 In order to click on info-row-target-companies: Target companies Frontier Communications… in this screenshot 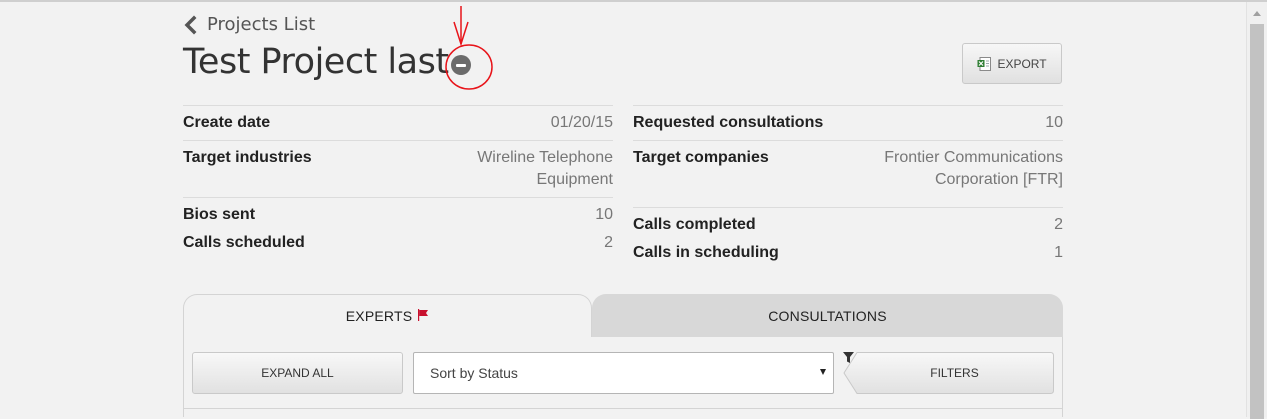, I will do `click(848, 173)`.